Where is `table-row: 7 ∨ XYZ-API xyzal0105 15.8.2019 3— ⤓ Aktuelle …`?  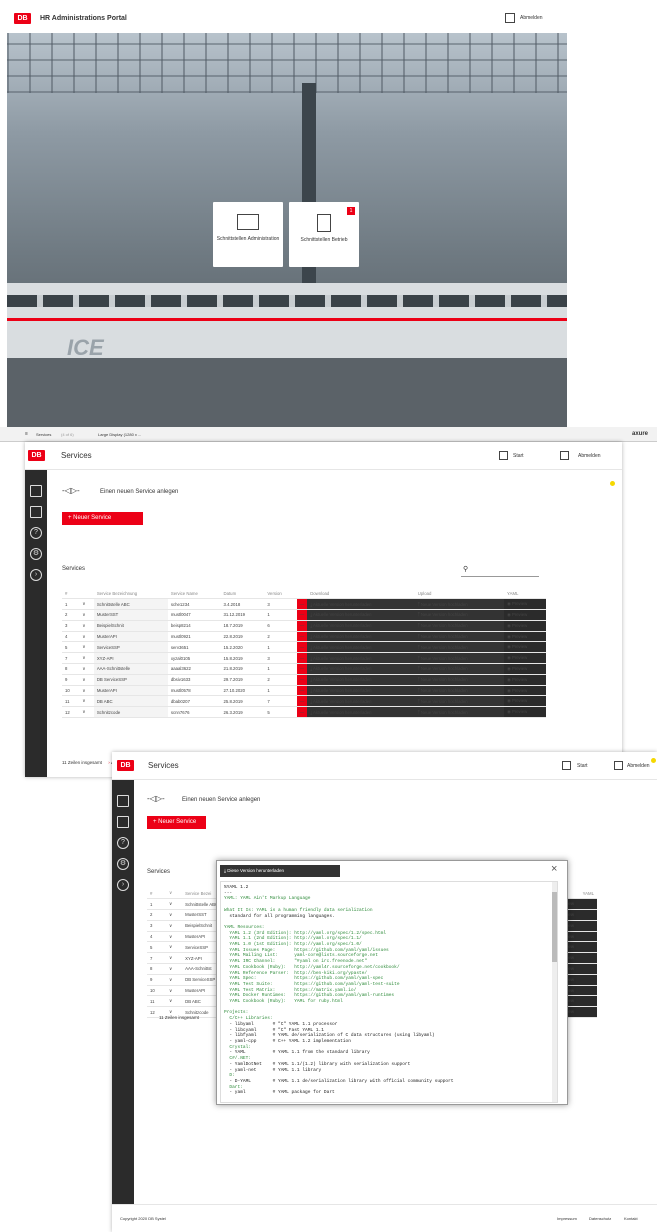
table-row: 7 ∨ XYZ-API xyzal0105 15.8.2019 3— ⤓ Aktuelle … is located at coordinates (304, 658).